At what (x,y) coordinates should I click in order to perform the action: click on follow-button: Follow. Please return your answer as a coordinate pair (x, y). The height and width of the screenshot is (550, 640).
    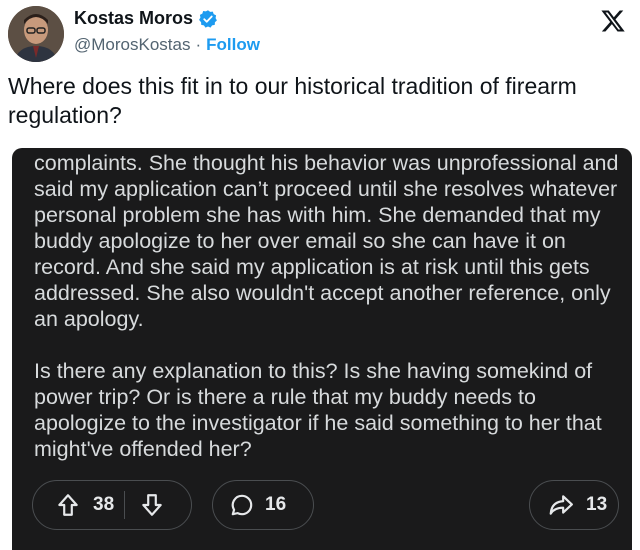
    Looking at the image, I should click on (233, 45).